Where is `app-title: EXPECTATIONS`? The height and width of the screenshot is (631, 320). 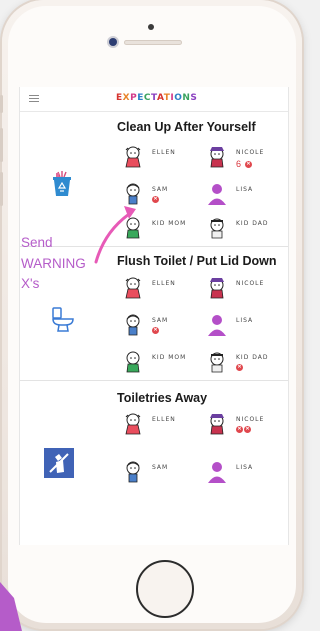 app-title: EXPECTATIONS is located at coordinates (157, 98).